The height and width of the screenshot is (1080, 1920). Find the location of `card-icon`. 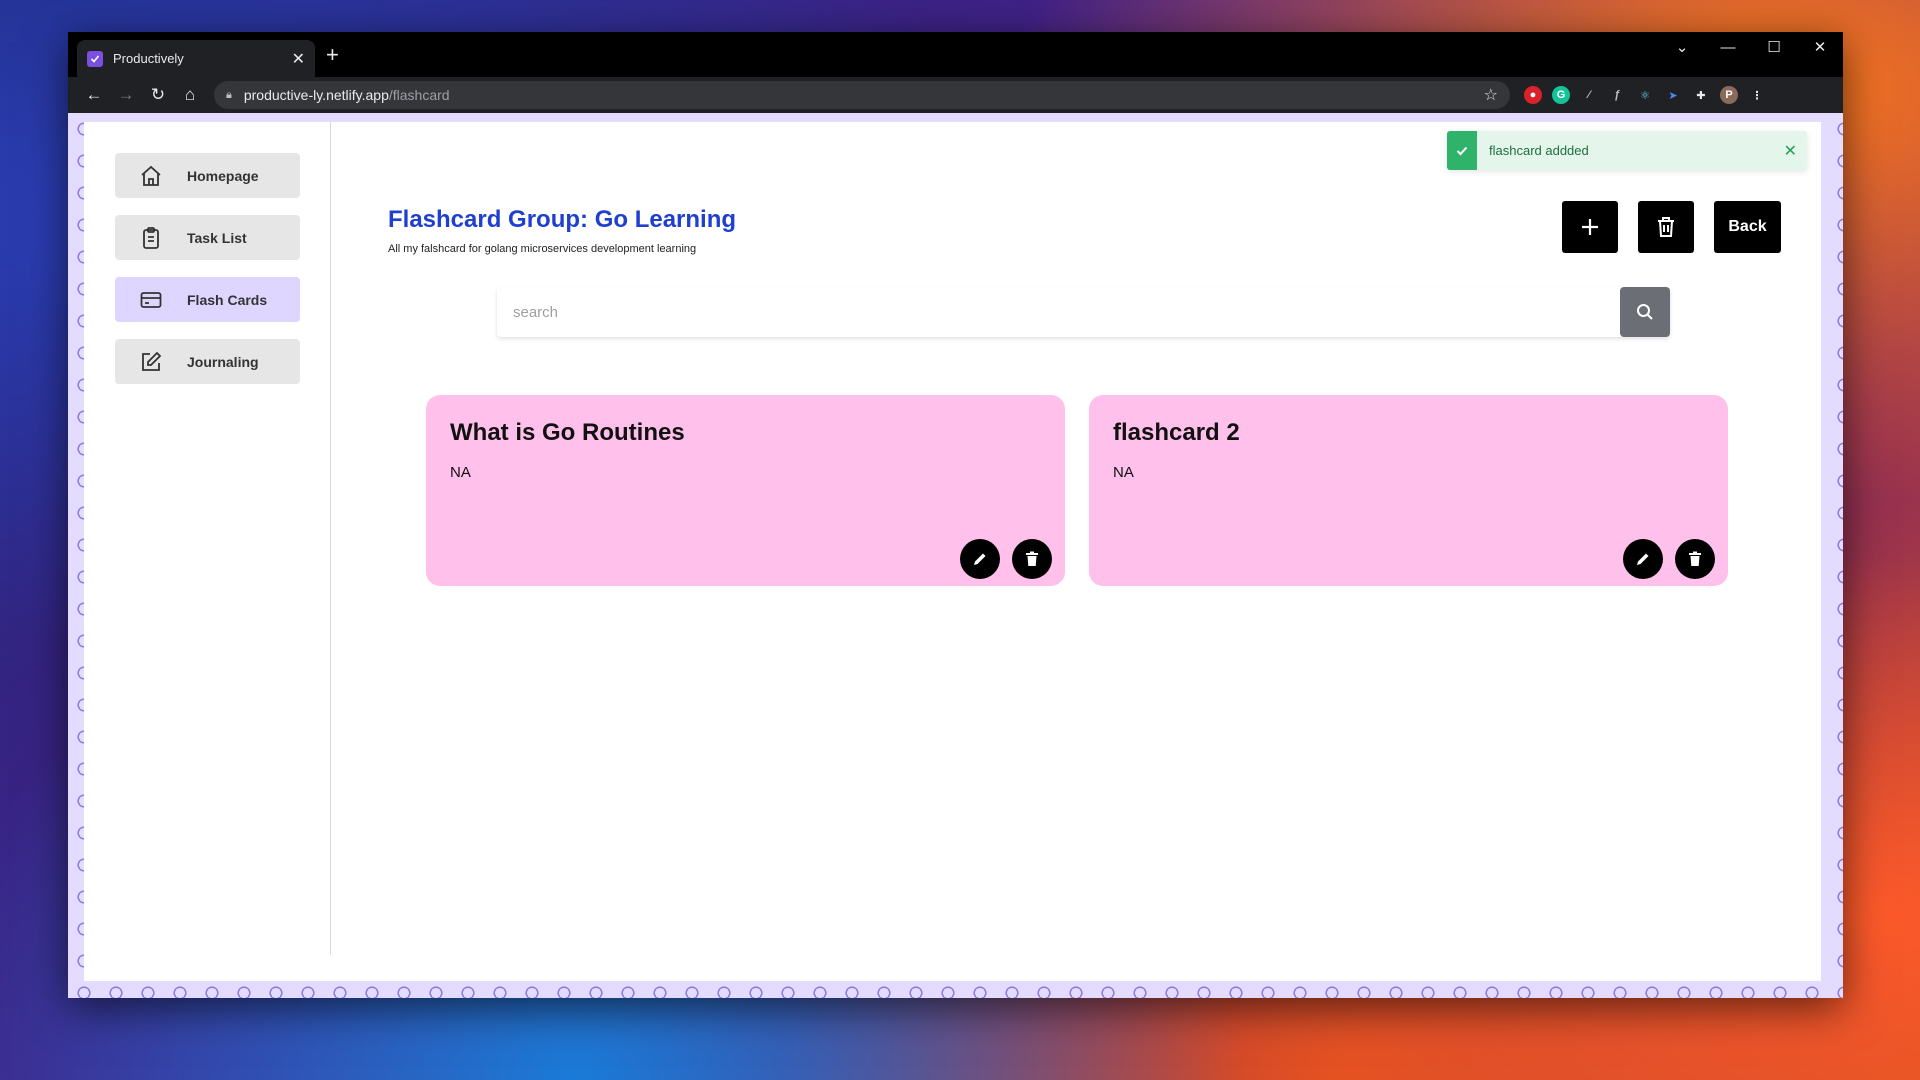

card-icon is located at coordinates (151, 300).